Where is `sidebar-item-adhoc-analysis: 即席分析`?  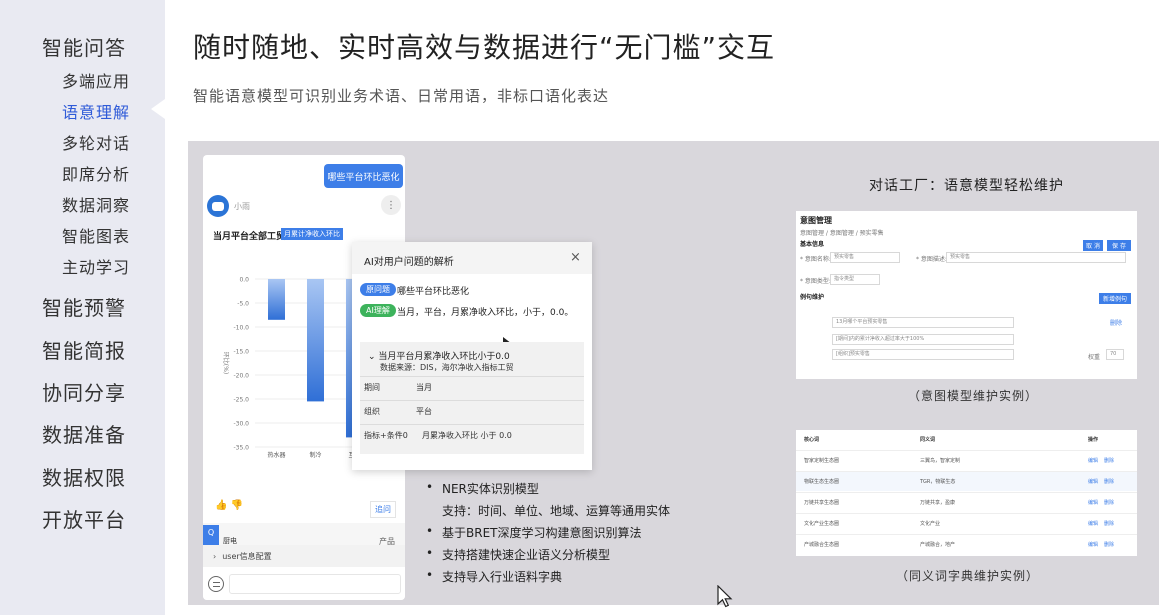
sidebar-item-adhoc-analysis: 即席分析 is located at coordinates (96, 173).